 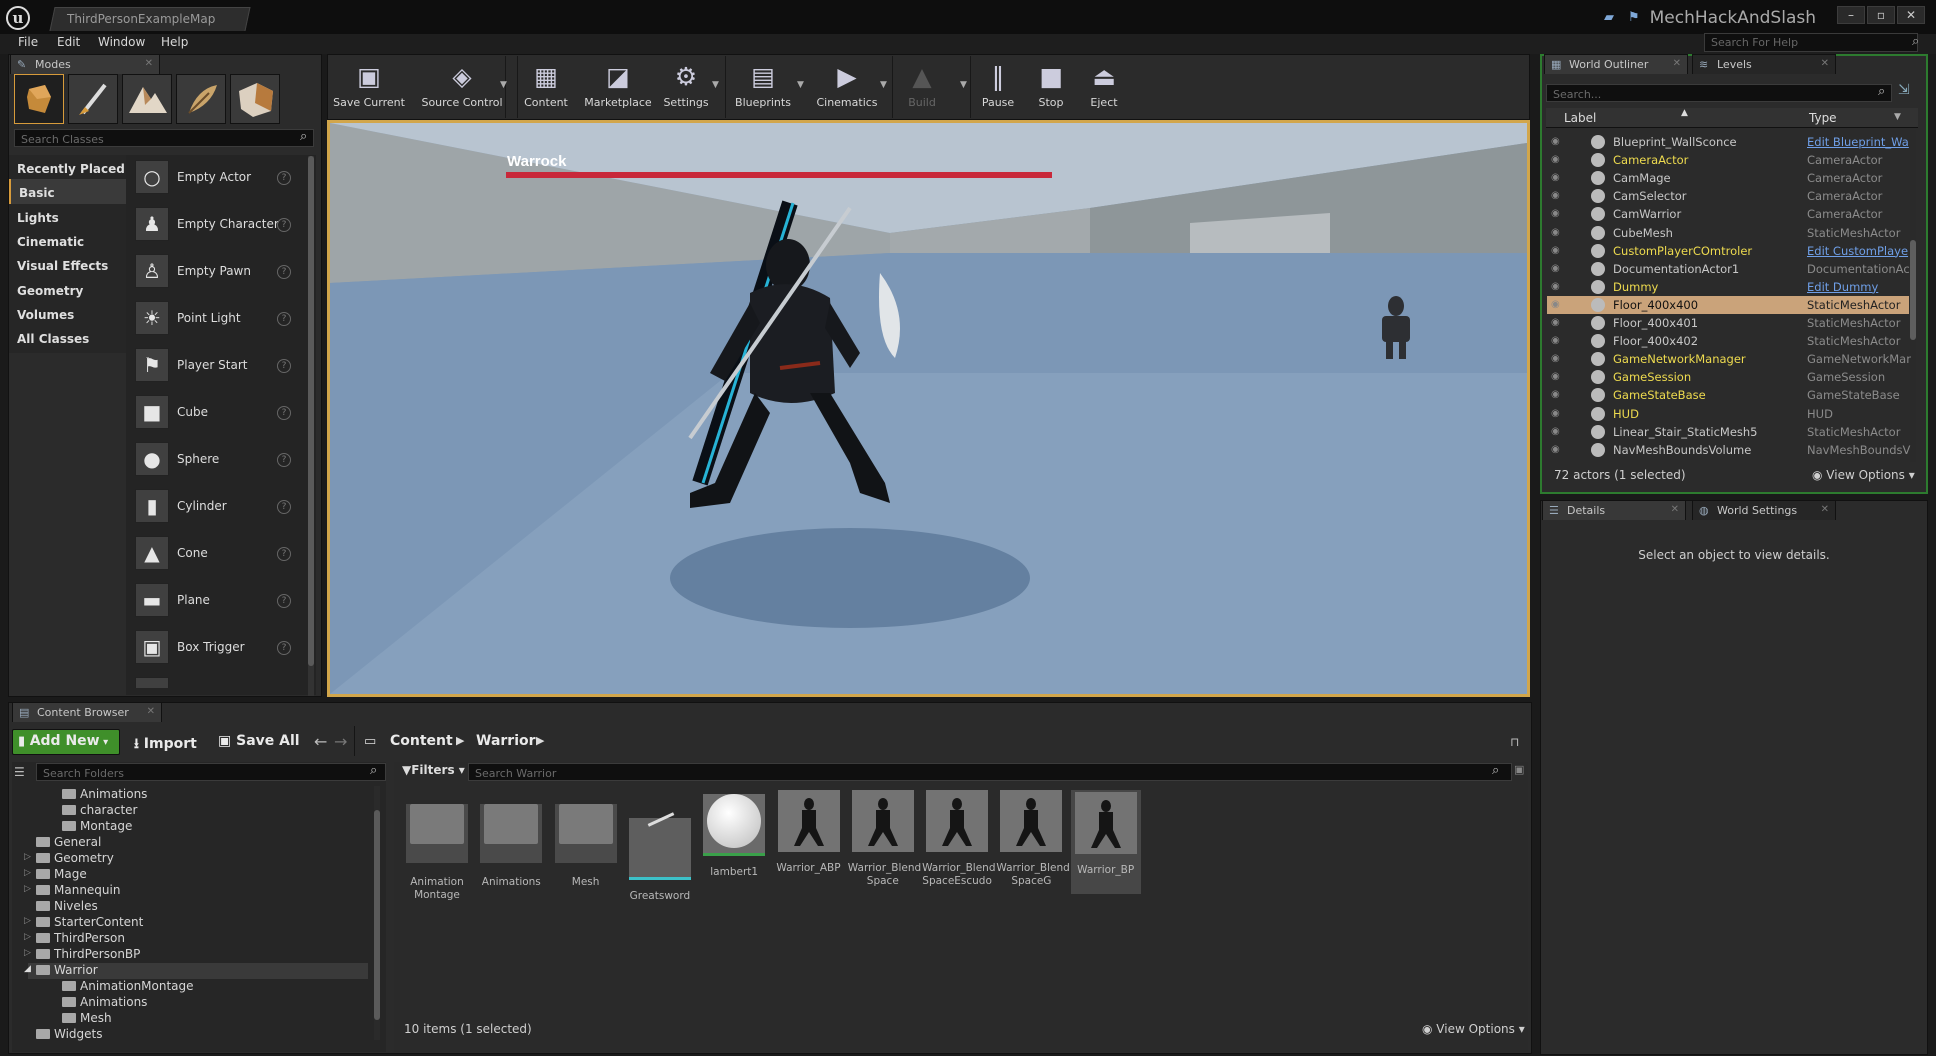 I want to click on collapse-sources-icon: ☰, so click(x=19, y=772).